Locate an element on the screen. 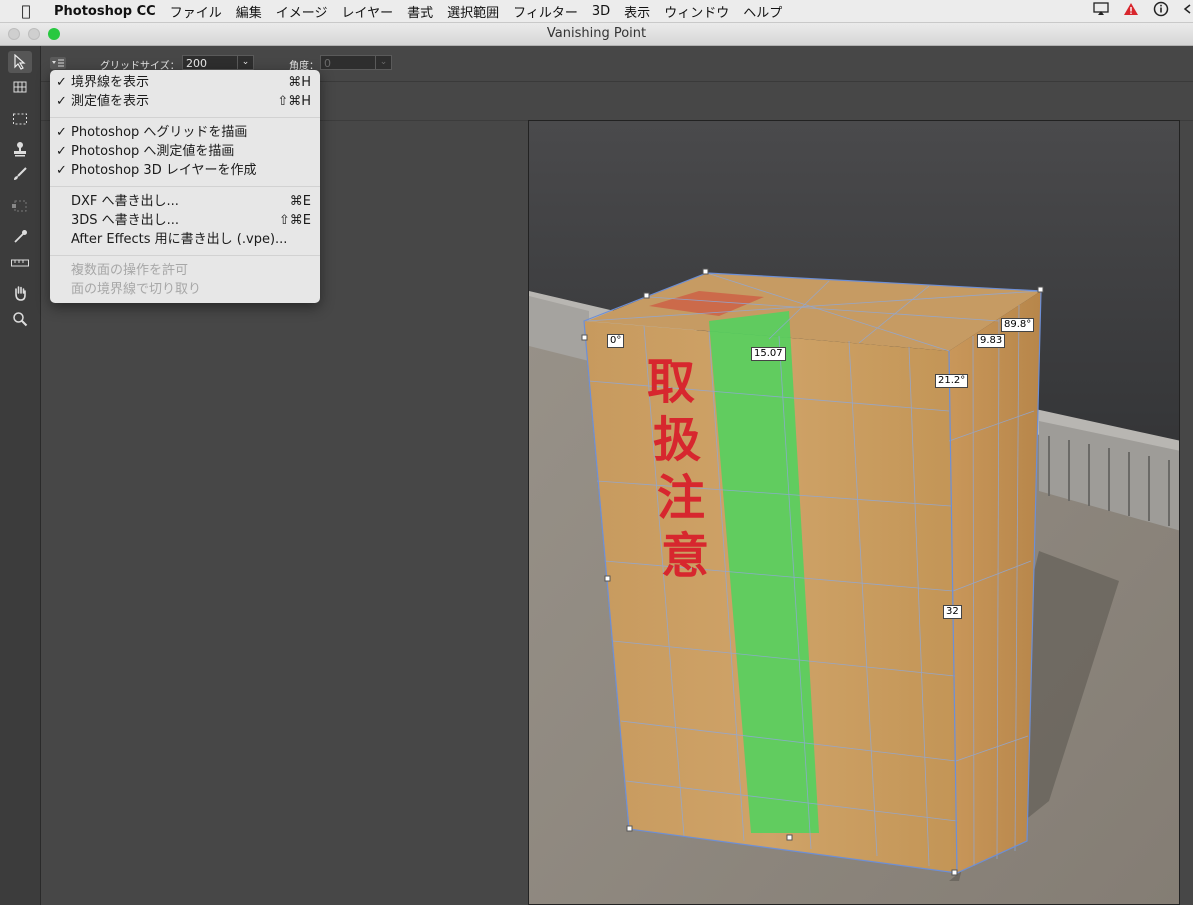 This screenshot has width=1193, height=905. angle-field: 0 ⌄ is located at coordinates (356, 62).